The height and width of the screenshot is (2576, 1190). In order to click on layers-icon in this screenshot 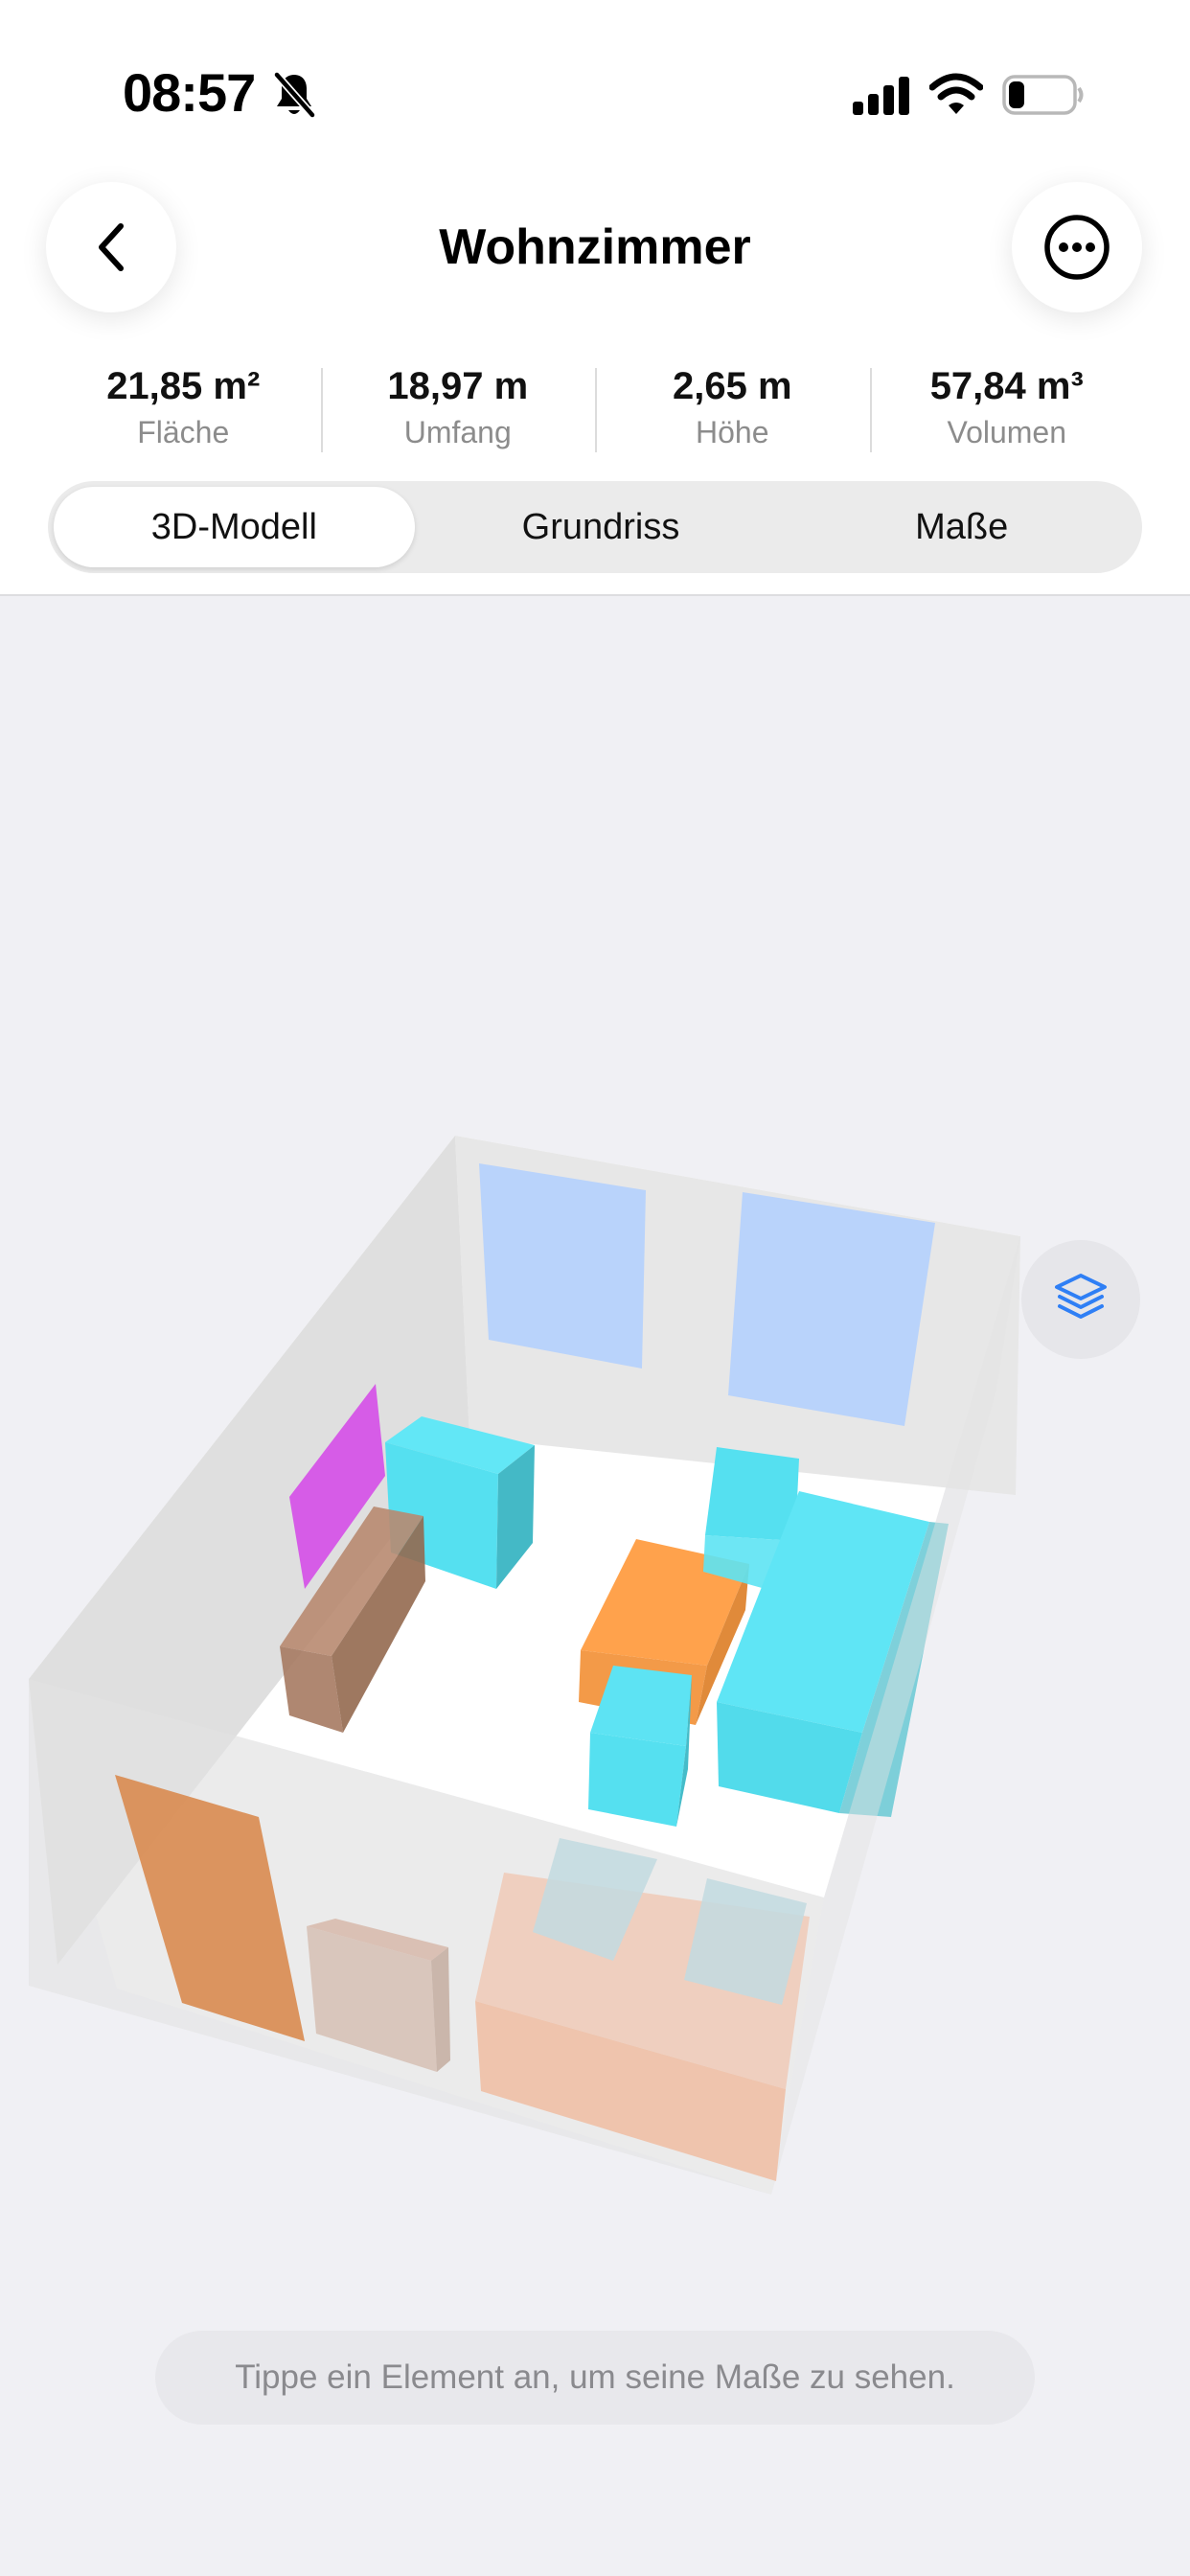, I will do `click(1081, 1296)`.